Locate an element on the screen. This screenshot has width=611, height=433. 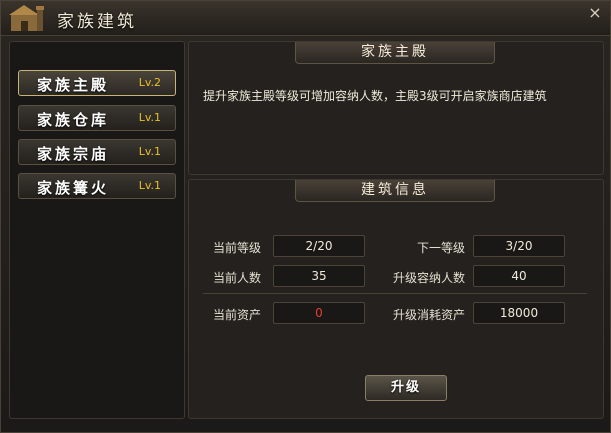
nav-item-main-hall: 家族主殿 Lv.2 is located at coordinates (97, 83).